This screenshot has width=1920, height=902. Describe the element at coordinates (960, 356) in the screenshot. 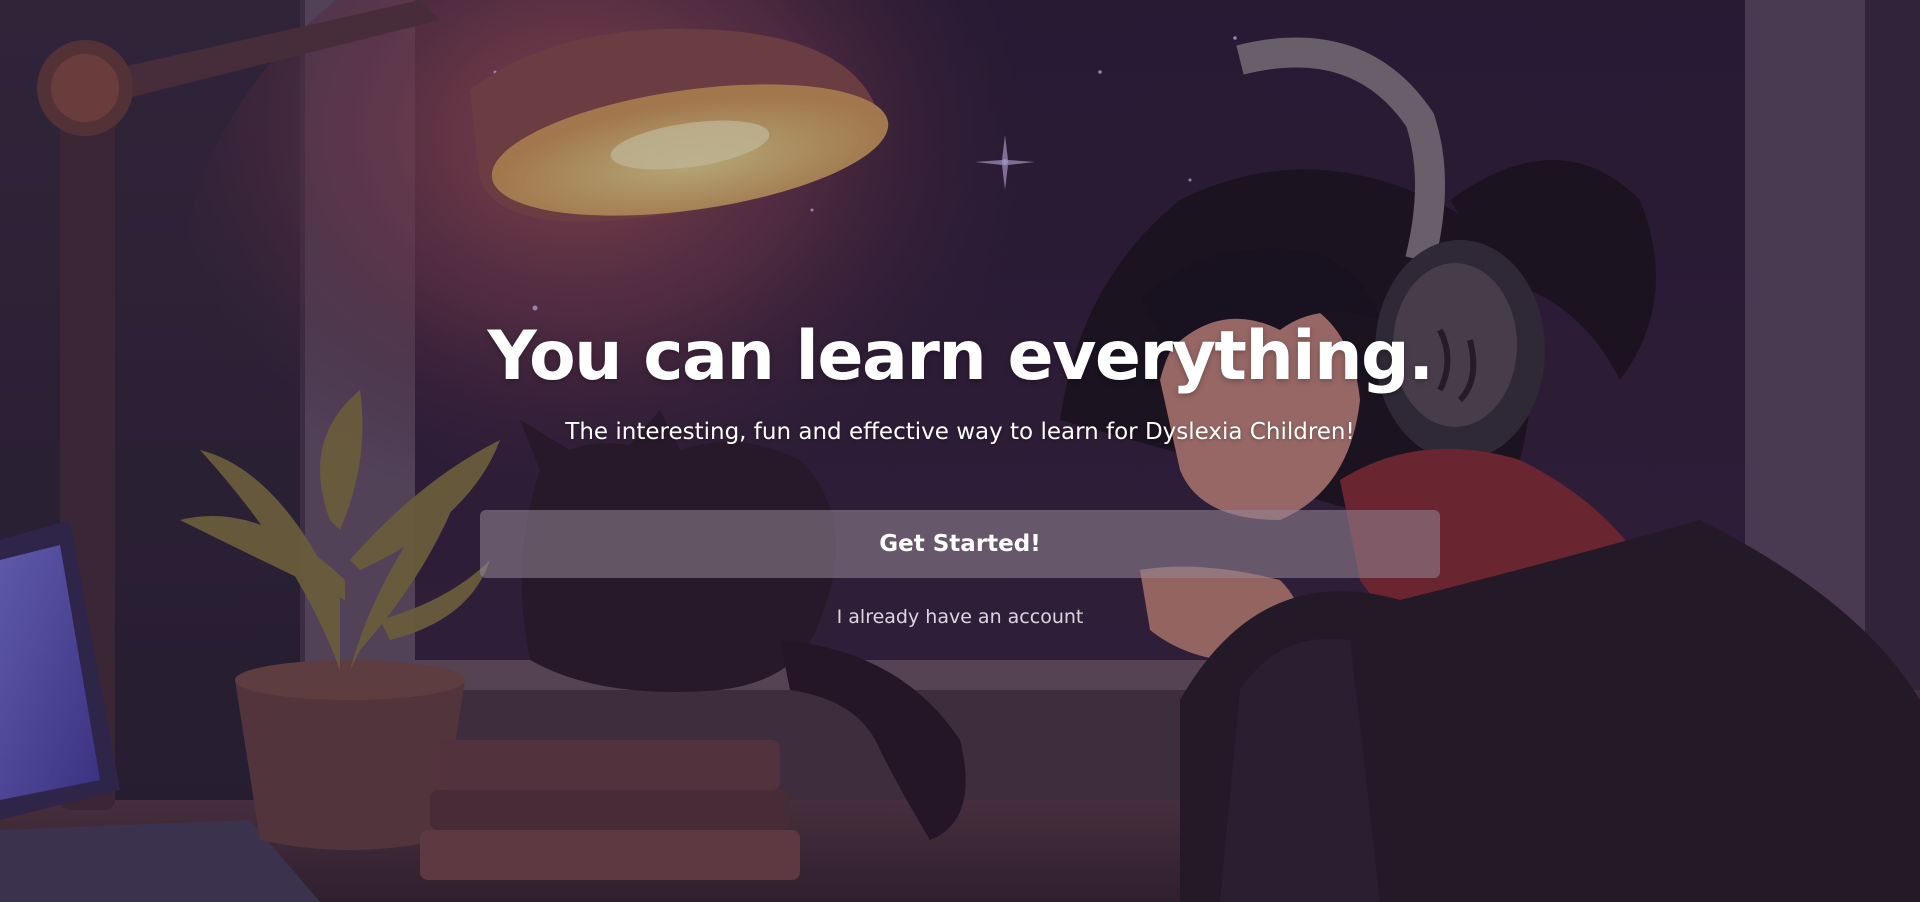

I see `hero-headline: You can learn everything.` at that location.